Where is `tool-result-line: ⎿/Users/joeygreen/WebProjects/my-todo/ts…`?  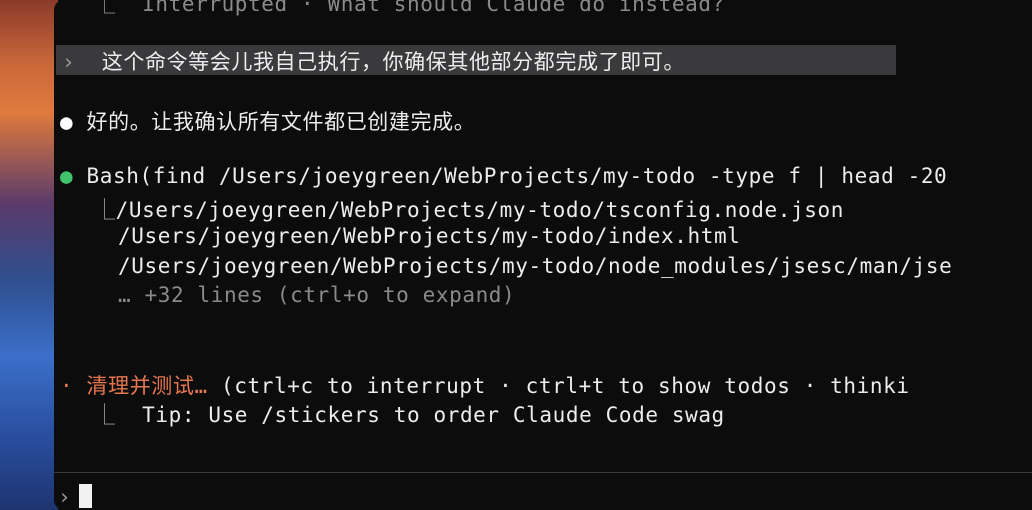 tool-result-line: ⎿/Users/joeygreen/WebProjects/my-todo/ts… is located at coordinates (469, 209).